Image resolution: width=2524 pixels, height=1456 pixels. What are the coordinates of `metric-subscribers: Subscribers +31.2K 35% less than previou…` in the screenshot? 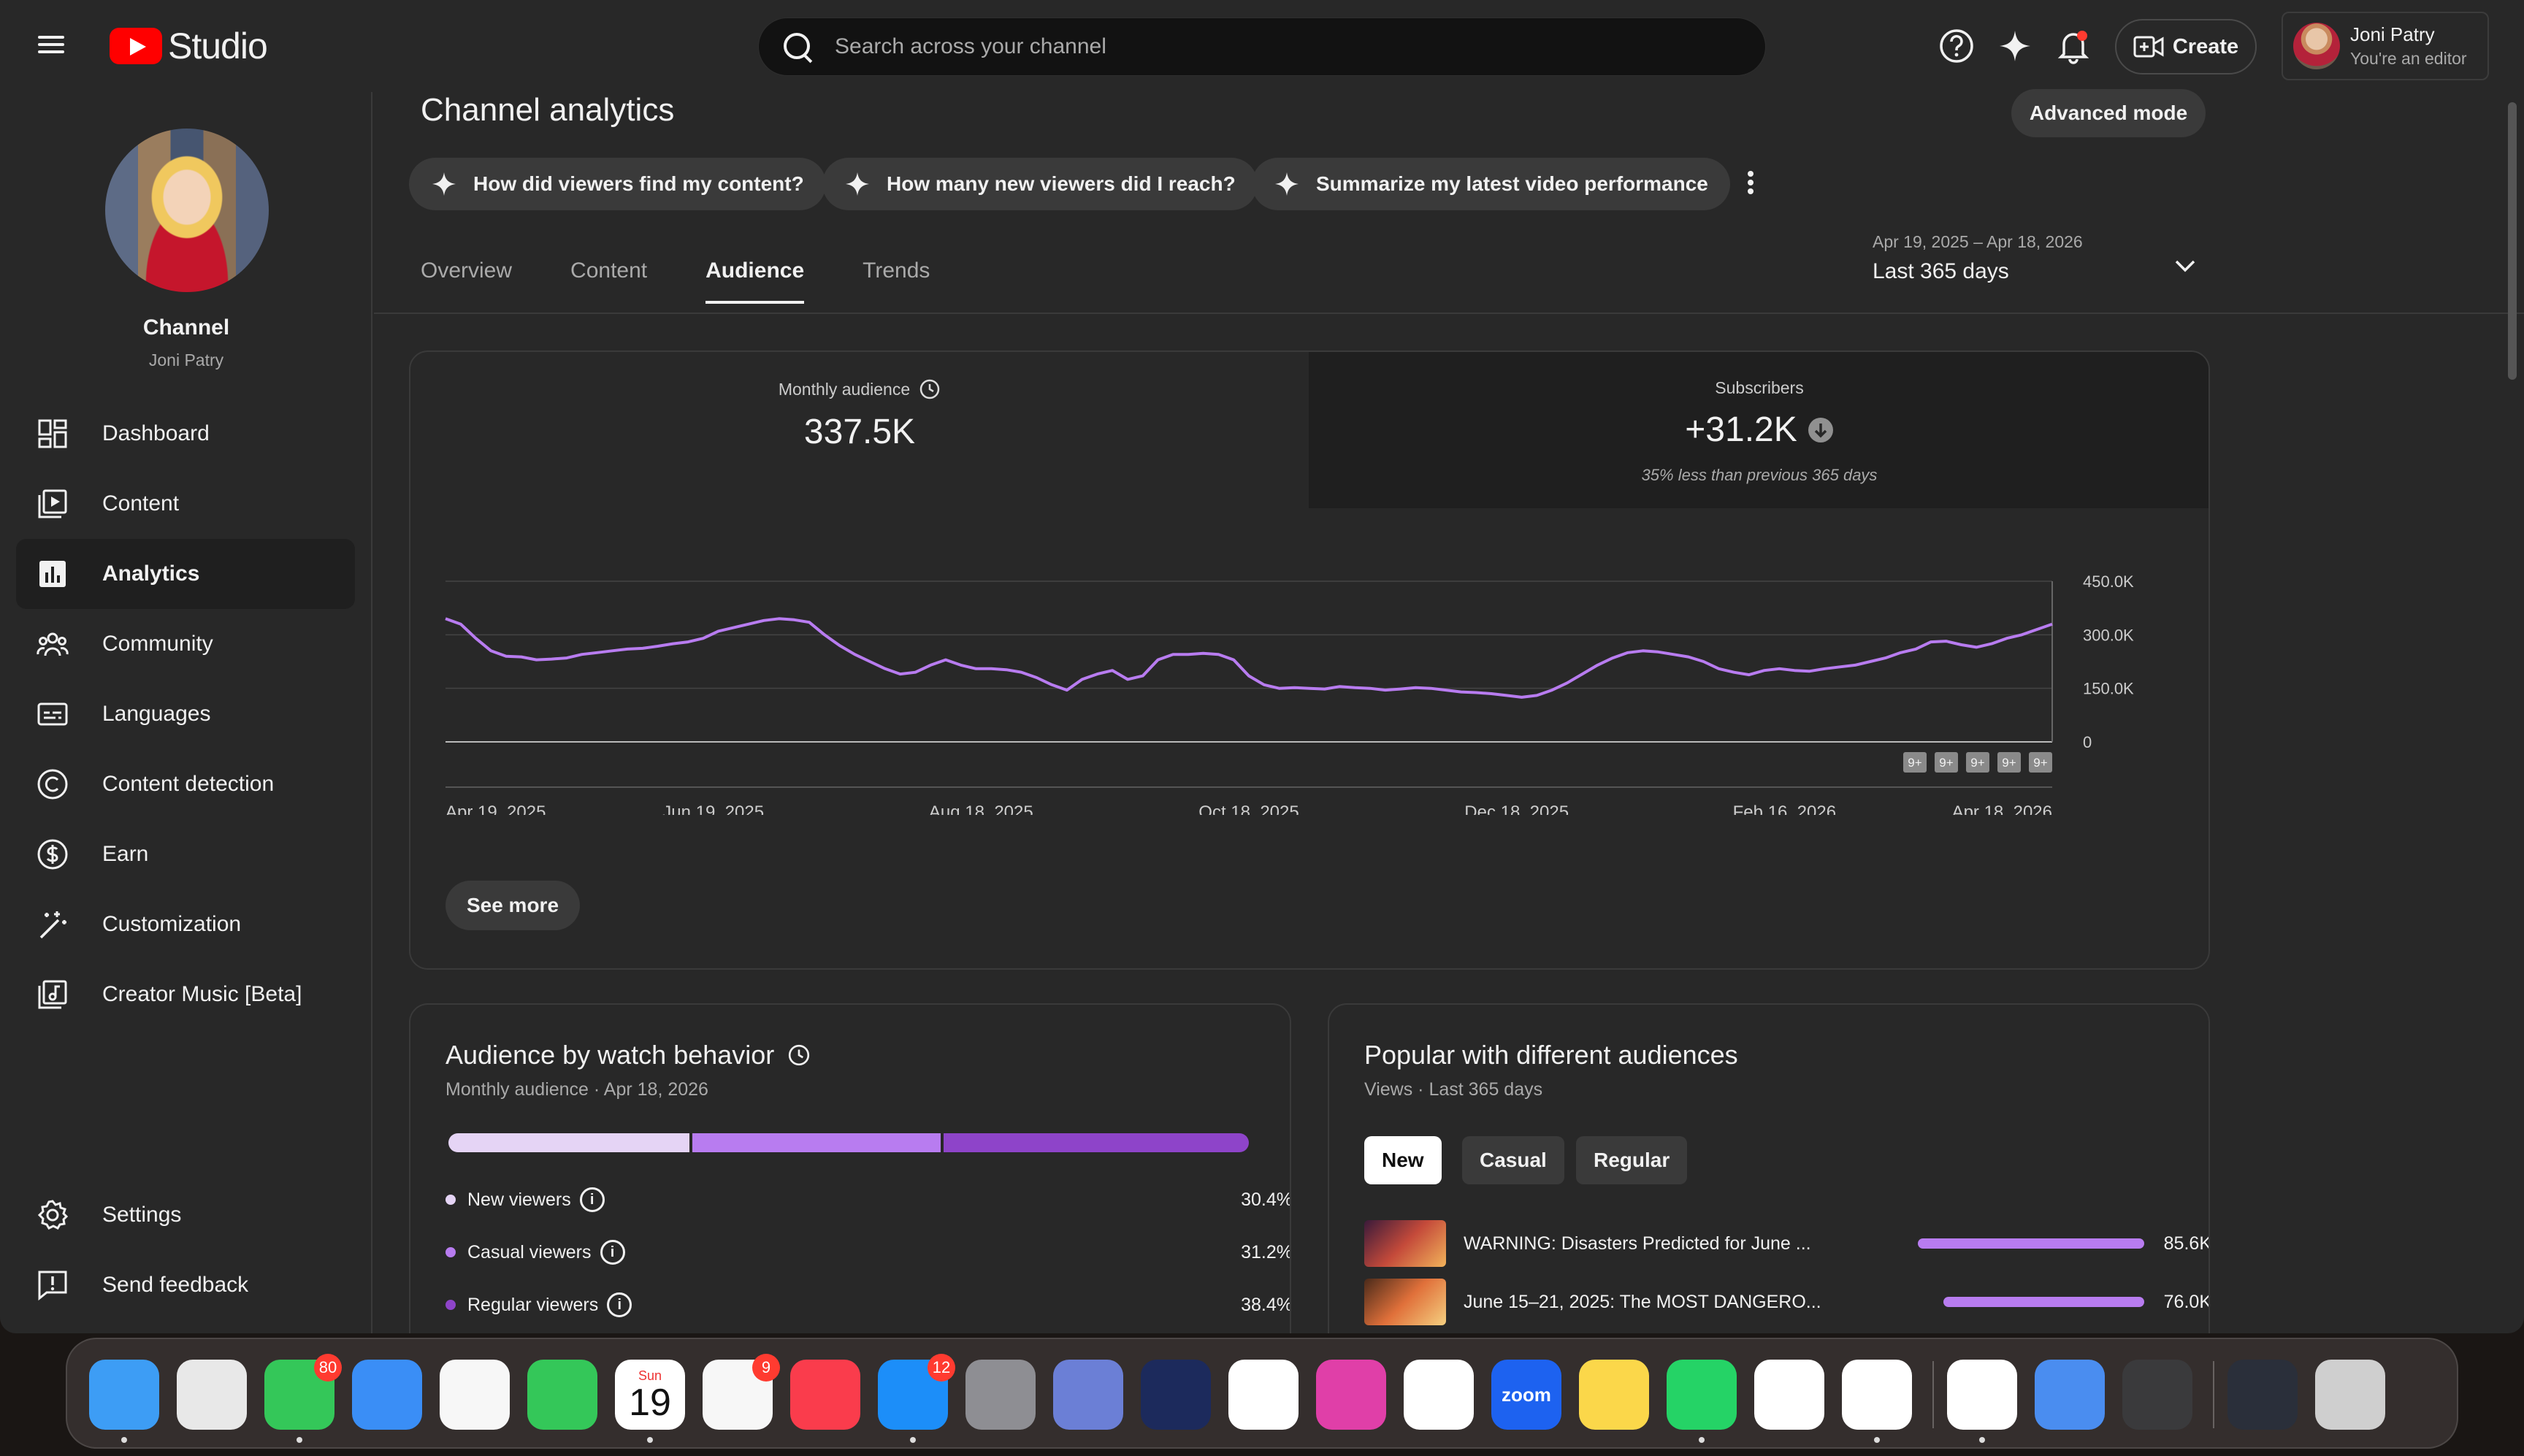 It's located at (1758, 430).